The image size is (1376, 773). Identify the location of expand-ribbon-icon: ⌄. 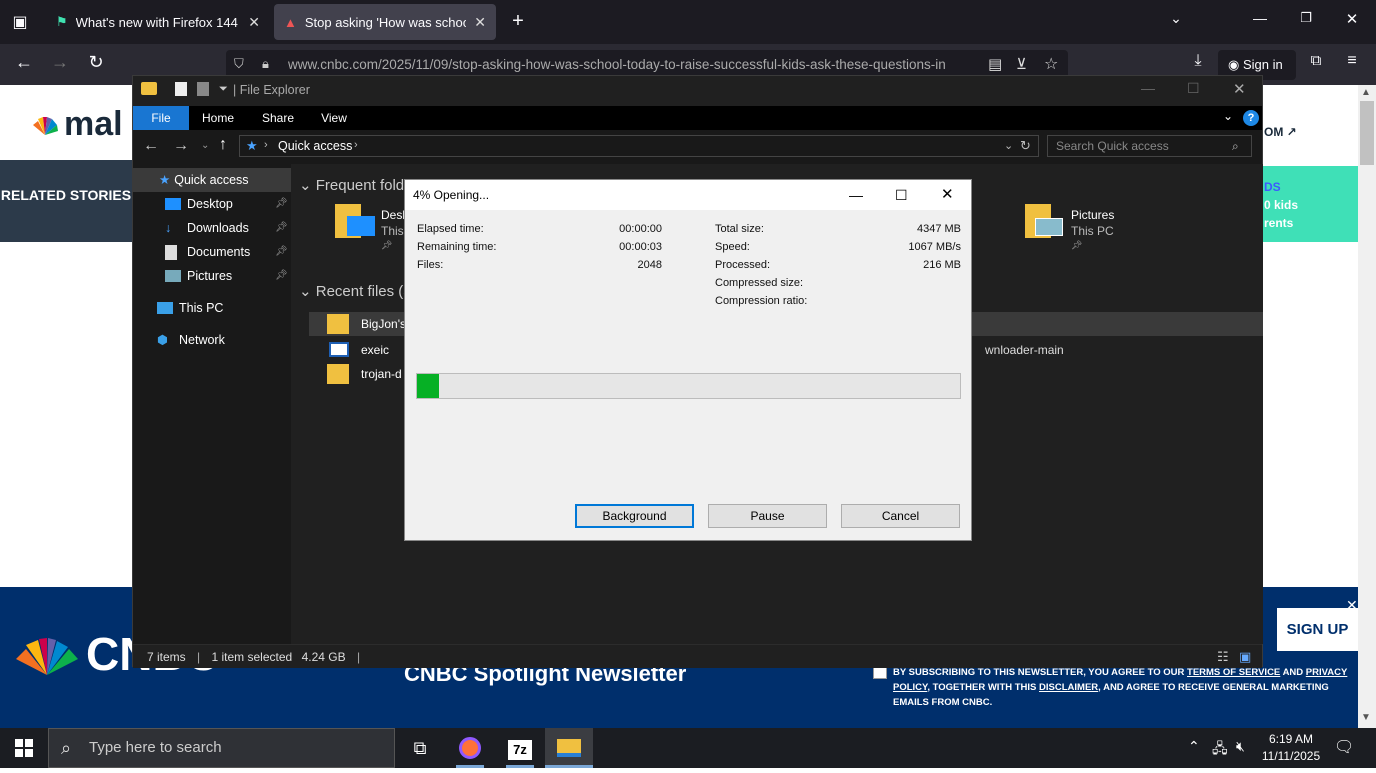
(1228, 116).